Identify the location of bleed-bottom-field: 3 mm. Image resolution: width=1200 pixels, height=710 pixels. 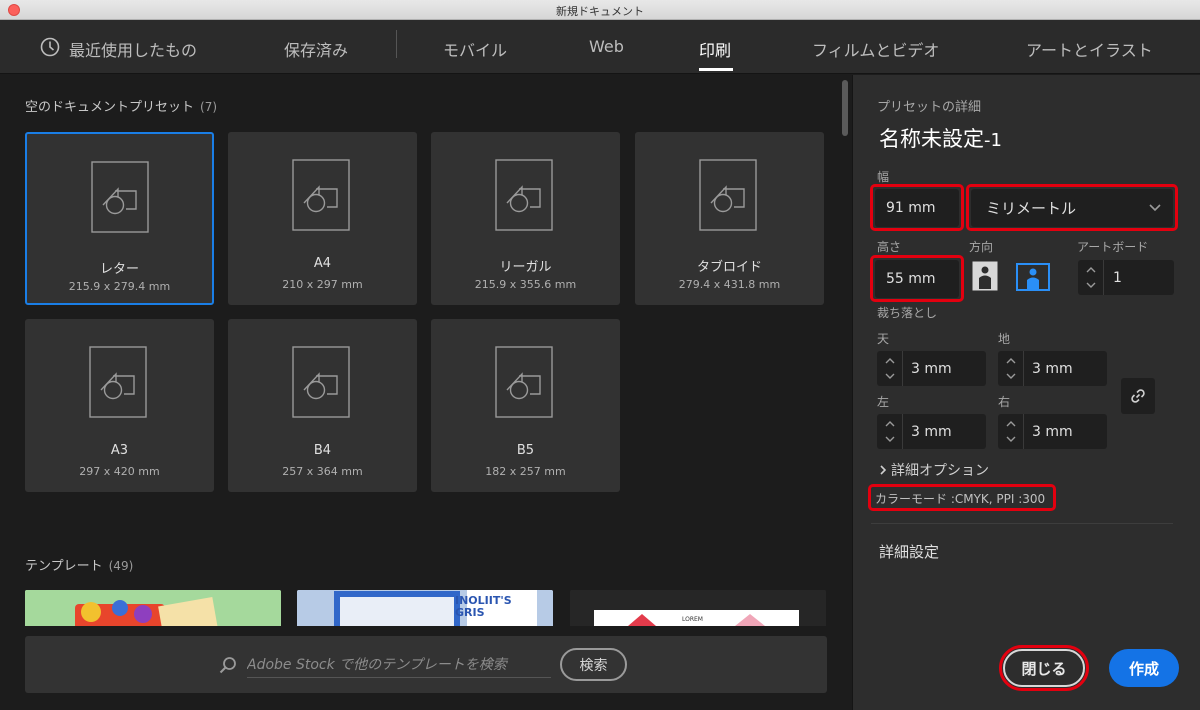
(1052, 368).